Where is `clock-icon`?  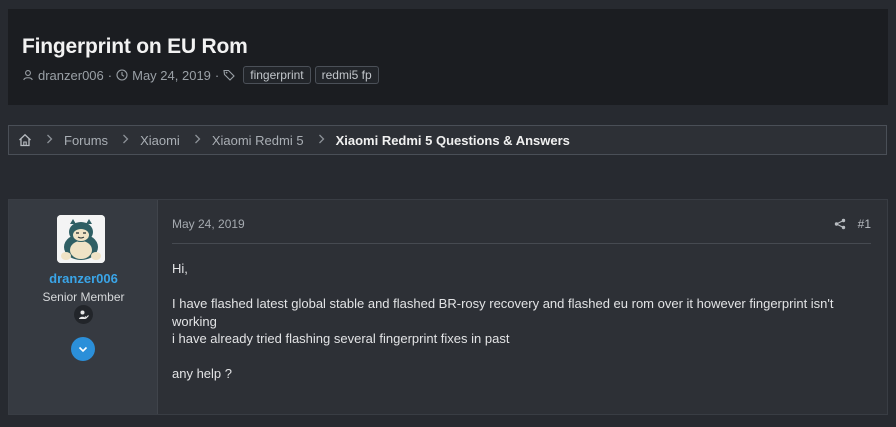 clock-icon is located at coordinates (122, 75).